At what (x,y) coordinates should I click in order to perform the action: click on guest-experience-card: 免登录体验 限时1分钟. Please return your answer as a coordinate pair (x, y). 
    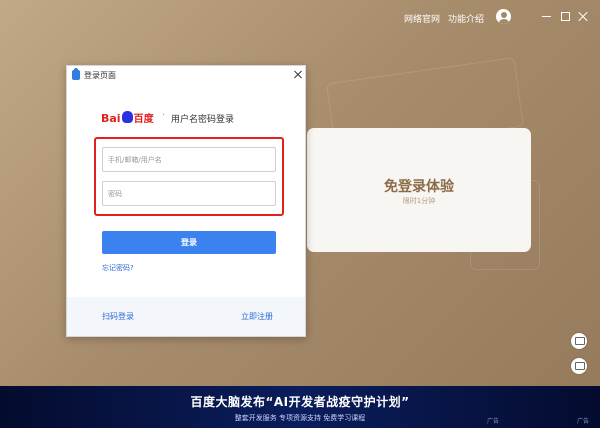
    Looking at the image, I should click on (419, 190).